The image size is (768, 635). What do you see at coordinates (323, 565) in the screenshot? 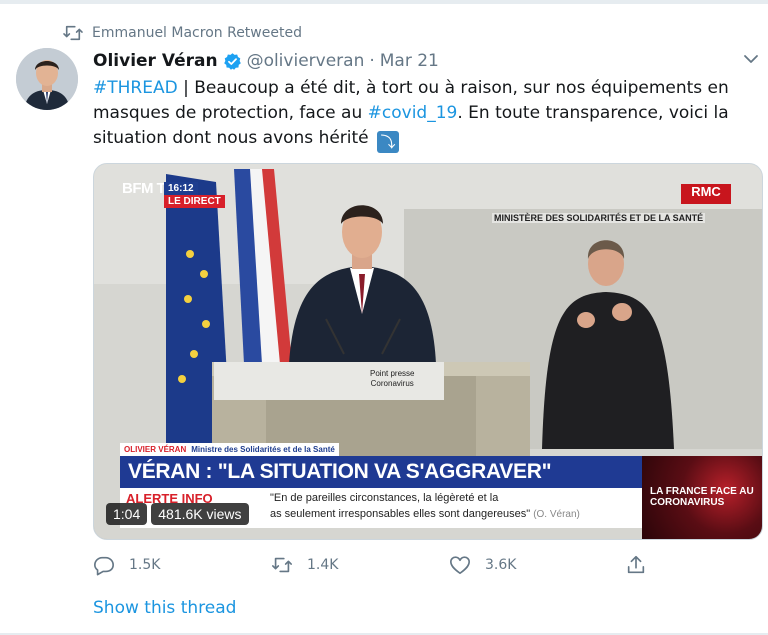
I see `retweet-count: 1.4K` at bounding box center [323, 565].